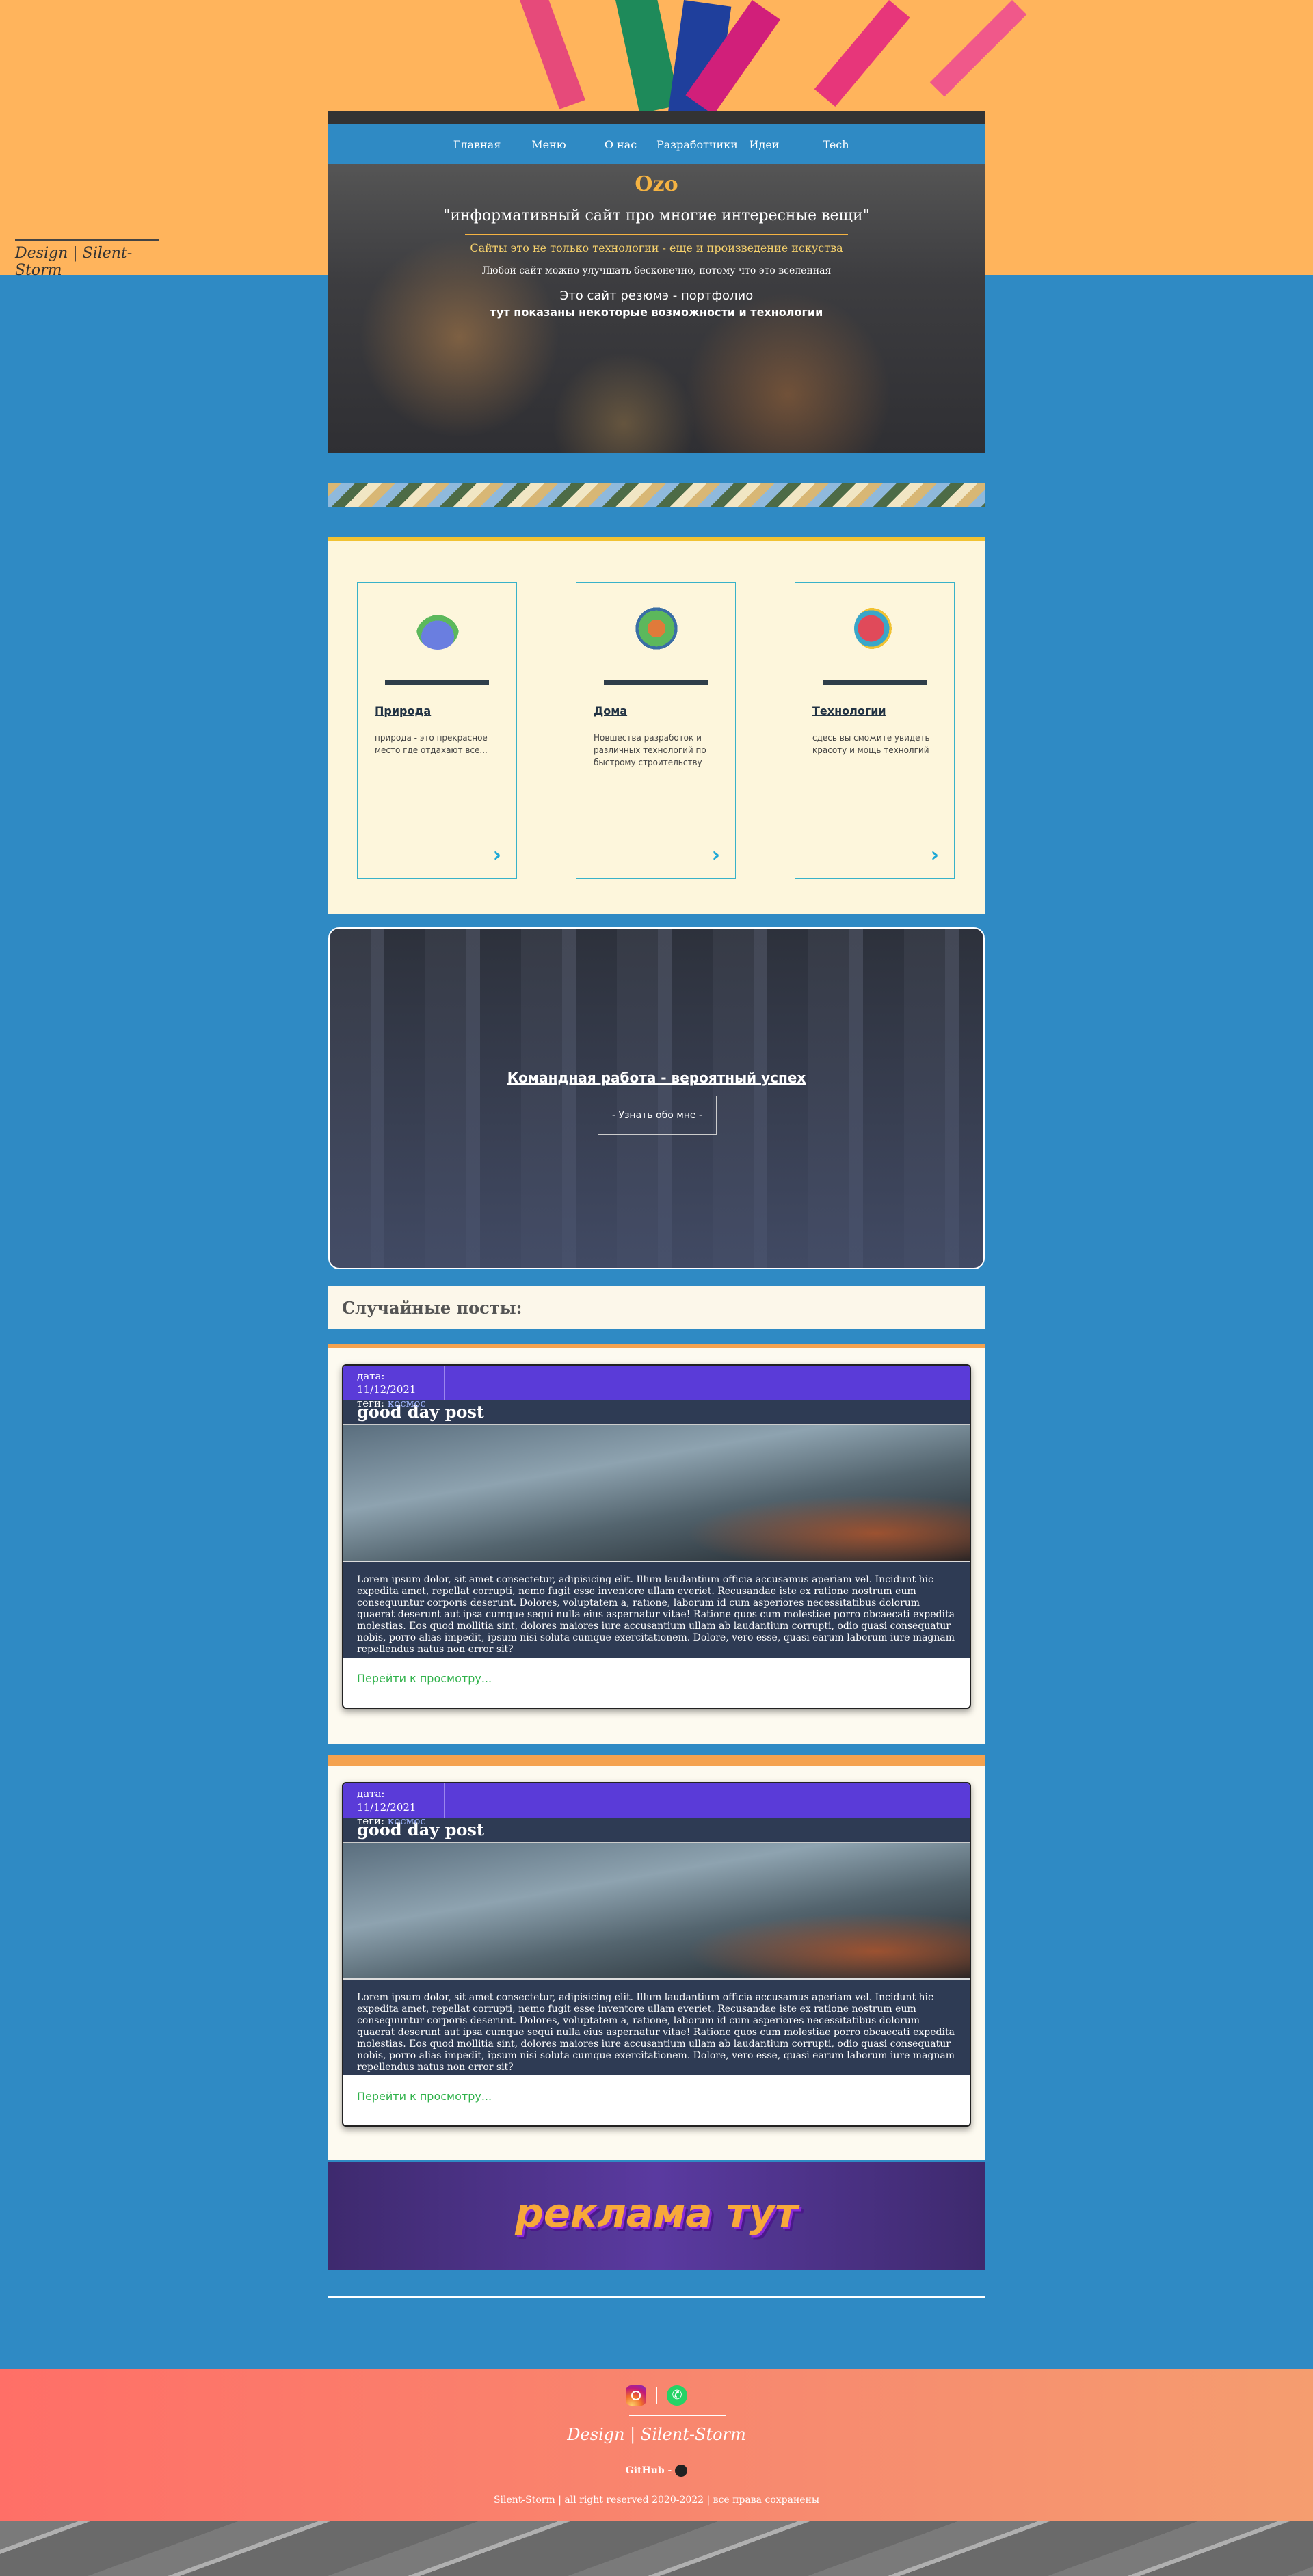 The image size is (1313, 2576). What do you see at coordinates (677, 2395) in the screenshot?
I see `whatsapp-icon: ✆` at bounding box center [677, 2395].